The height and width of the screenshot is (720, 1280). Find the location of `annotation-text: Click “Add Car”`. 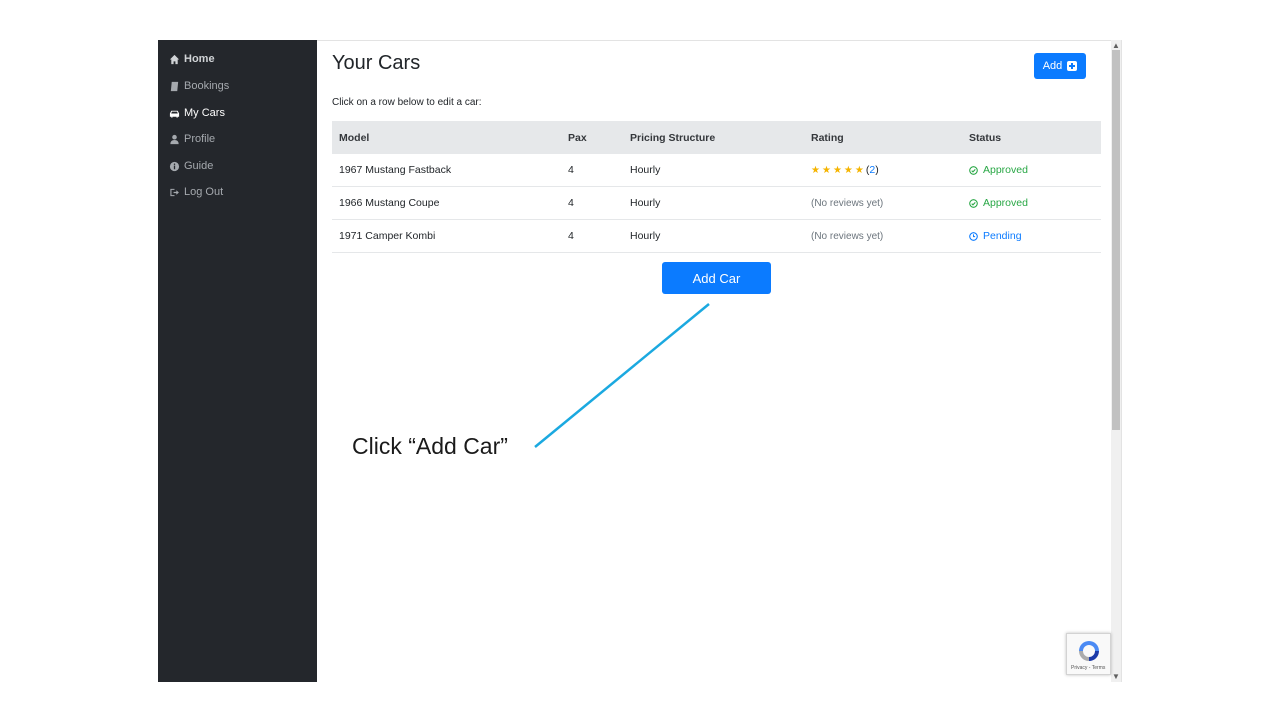

annotation-text: Click “Add Car” is located at coordinates (430, 446).